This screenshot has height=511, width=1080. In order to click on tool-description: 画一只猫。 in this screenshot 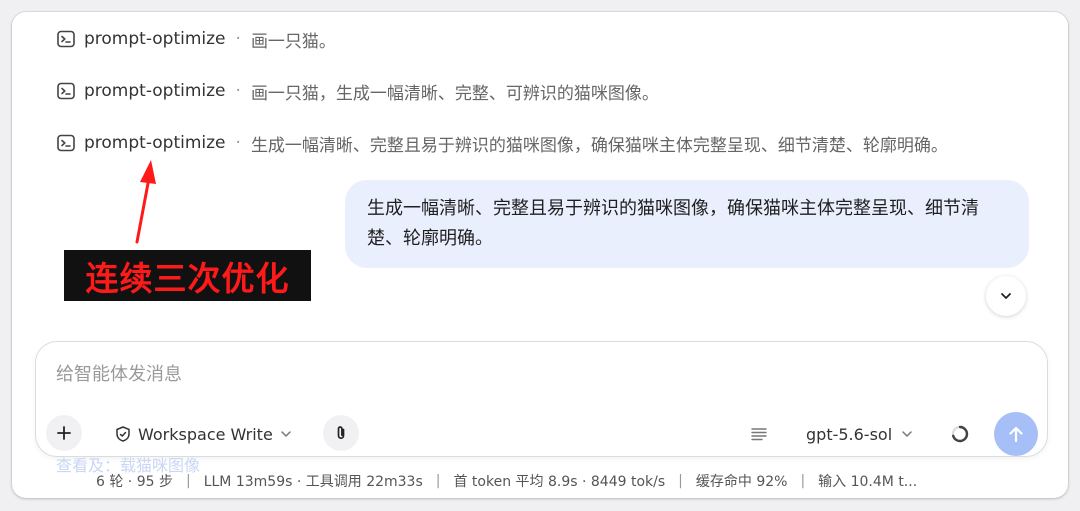, I will do `click(293, 41)`.